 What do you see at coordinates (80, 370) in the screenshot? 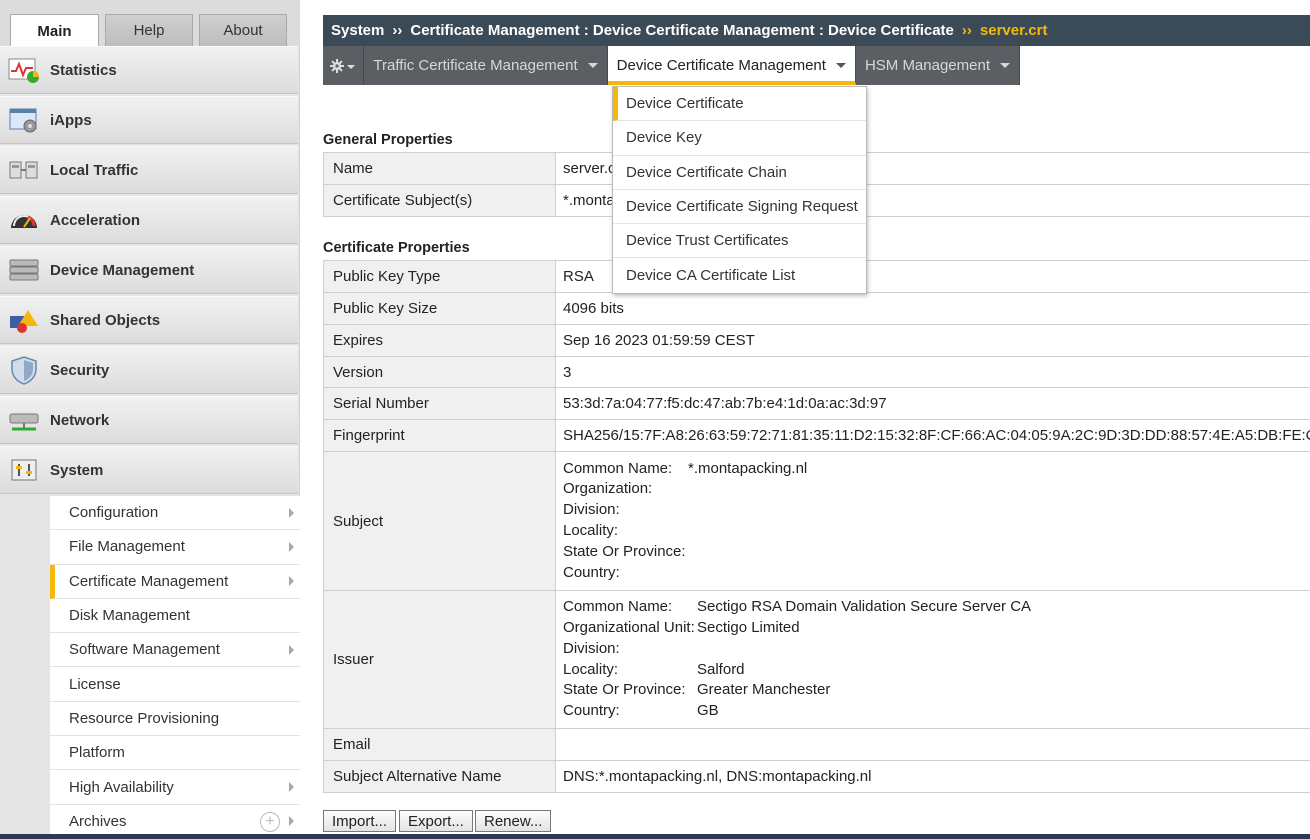
I see `nav-label: Security` at bounding box center [80, 370].